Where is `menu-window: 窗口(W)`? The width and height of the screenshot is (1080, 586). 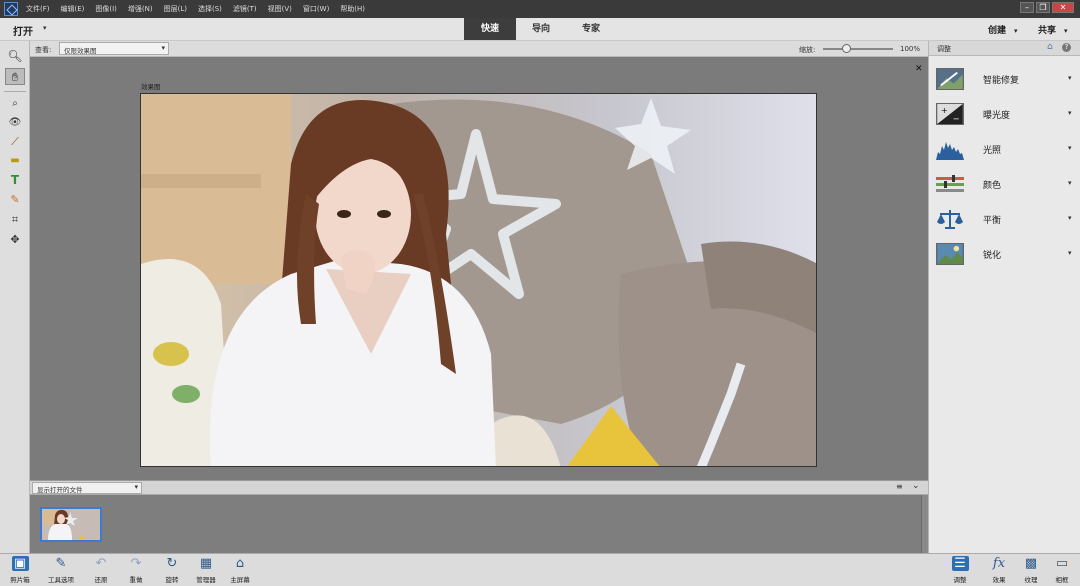 menu-window: 窗口(W) is located at coordinates (316, 9).